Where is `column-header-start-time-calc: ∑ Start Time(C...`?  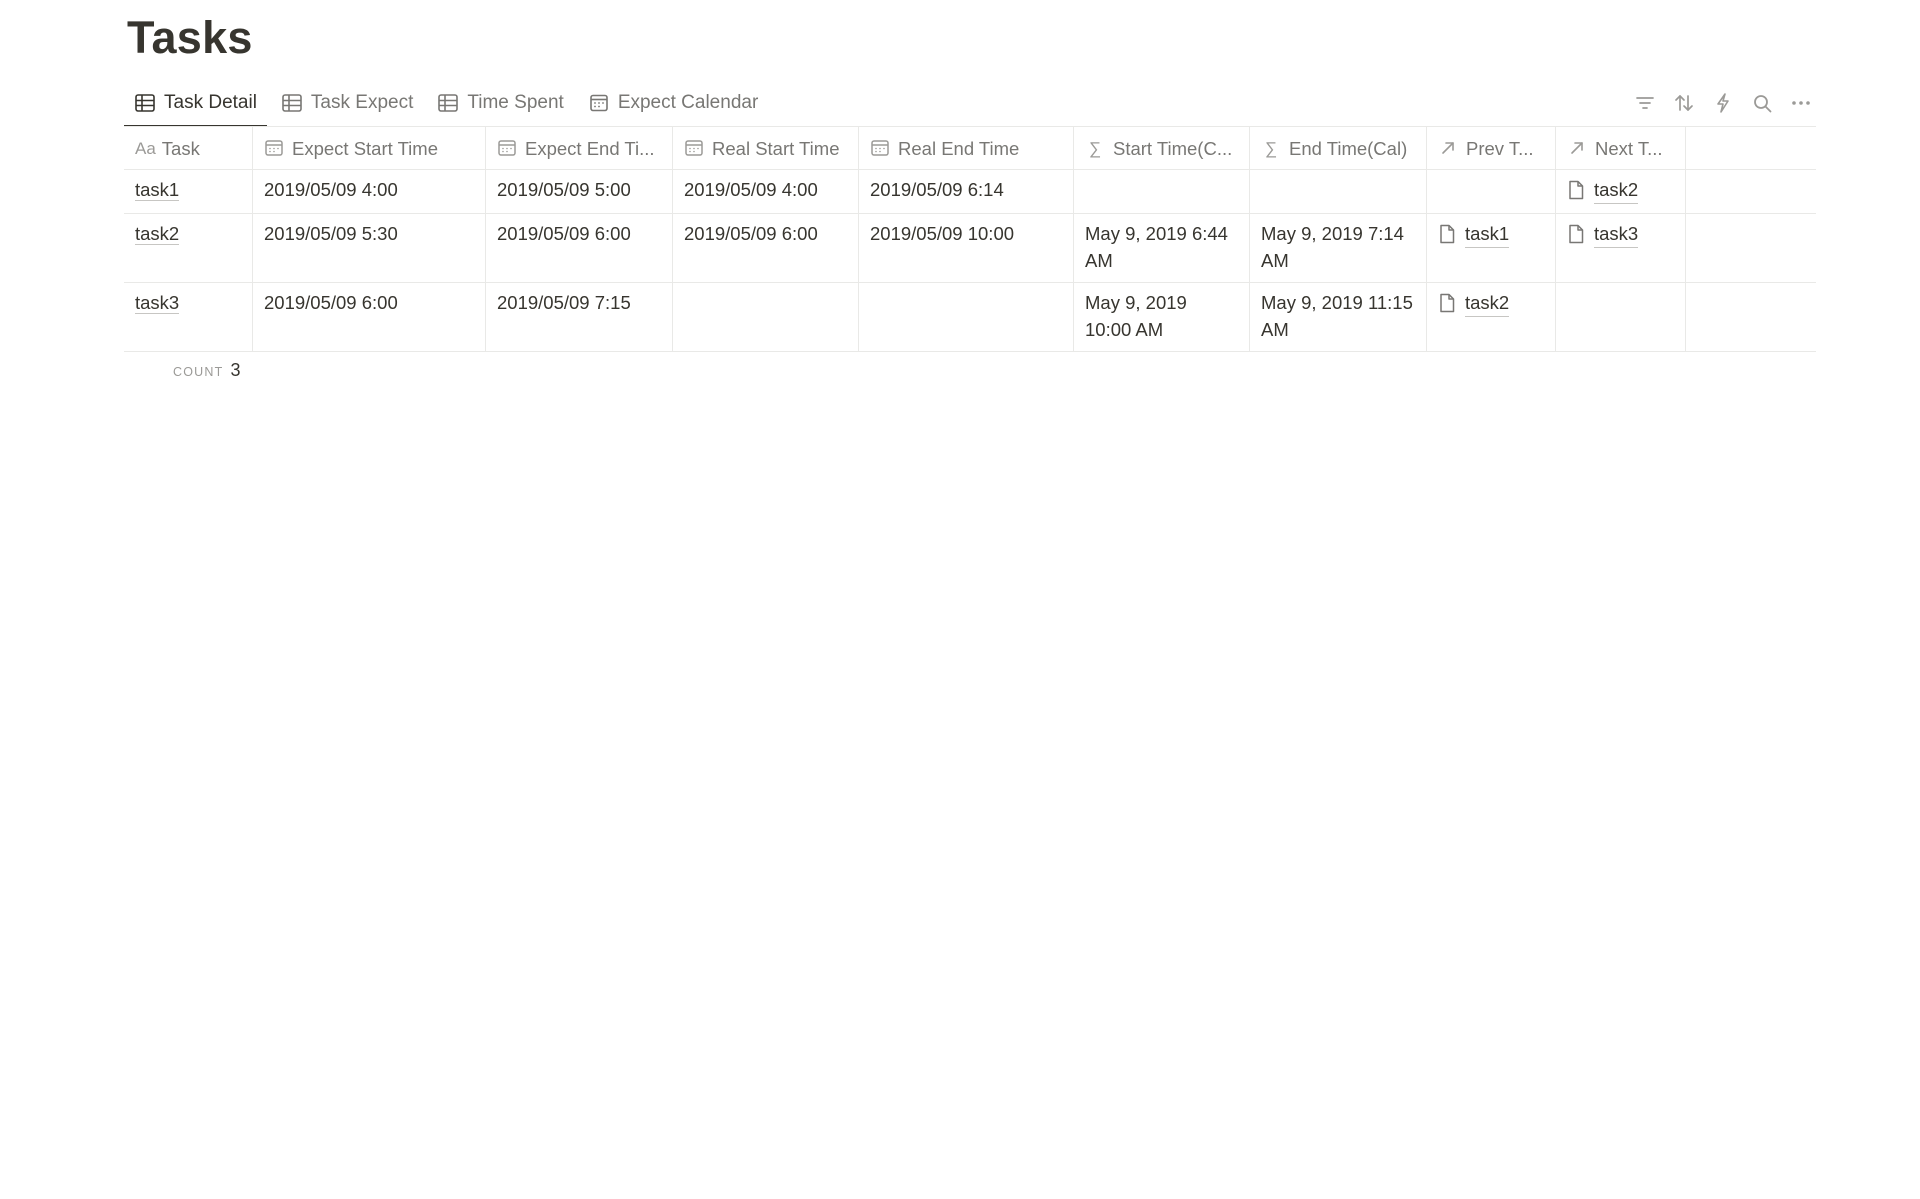 column-header-start-time-calc: ∑ Start Time(C... is located at coordinates (1162, 148).